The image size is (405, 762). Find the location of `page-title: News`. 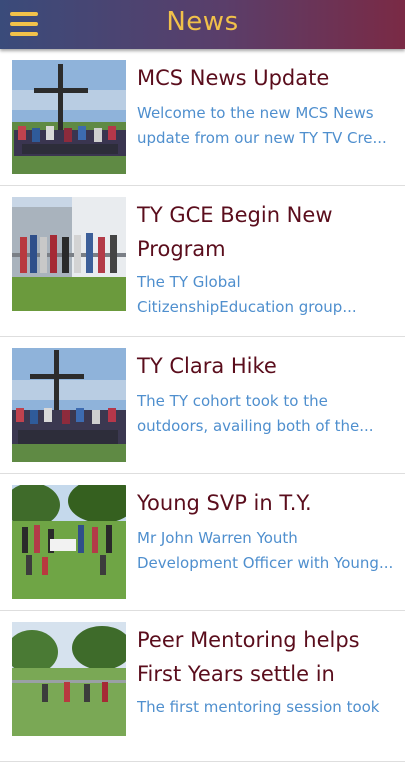

page-title: News is located at coordinates (202, 22).